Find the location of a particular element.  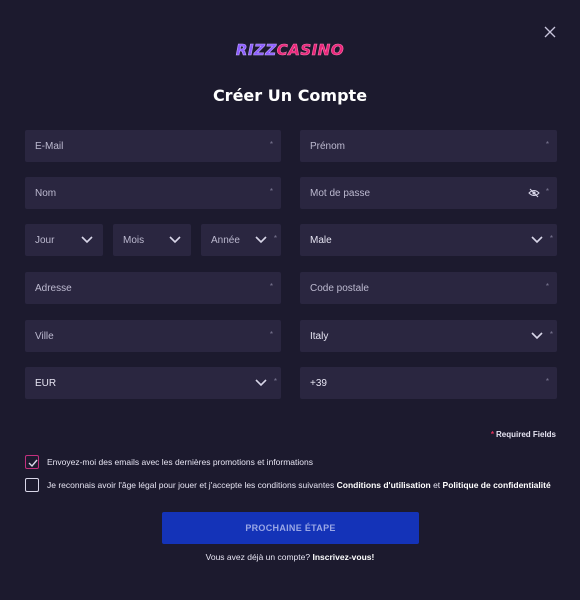

password-placeholder: Mot de passe is located at coordinates (340, 193).